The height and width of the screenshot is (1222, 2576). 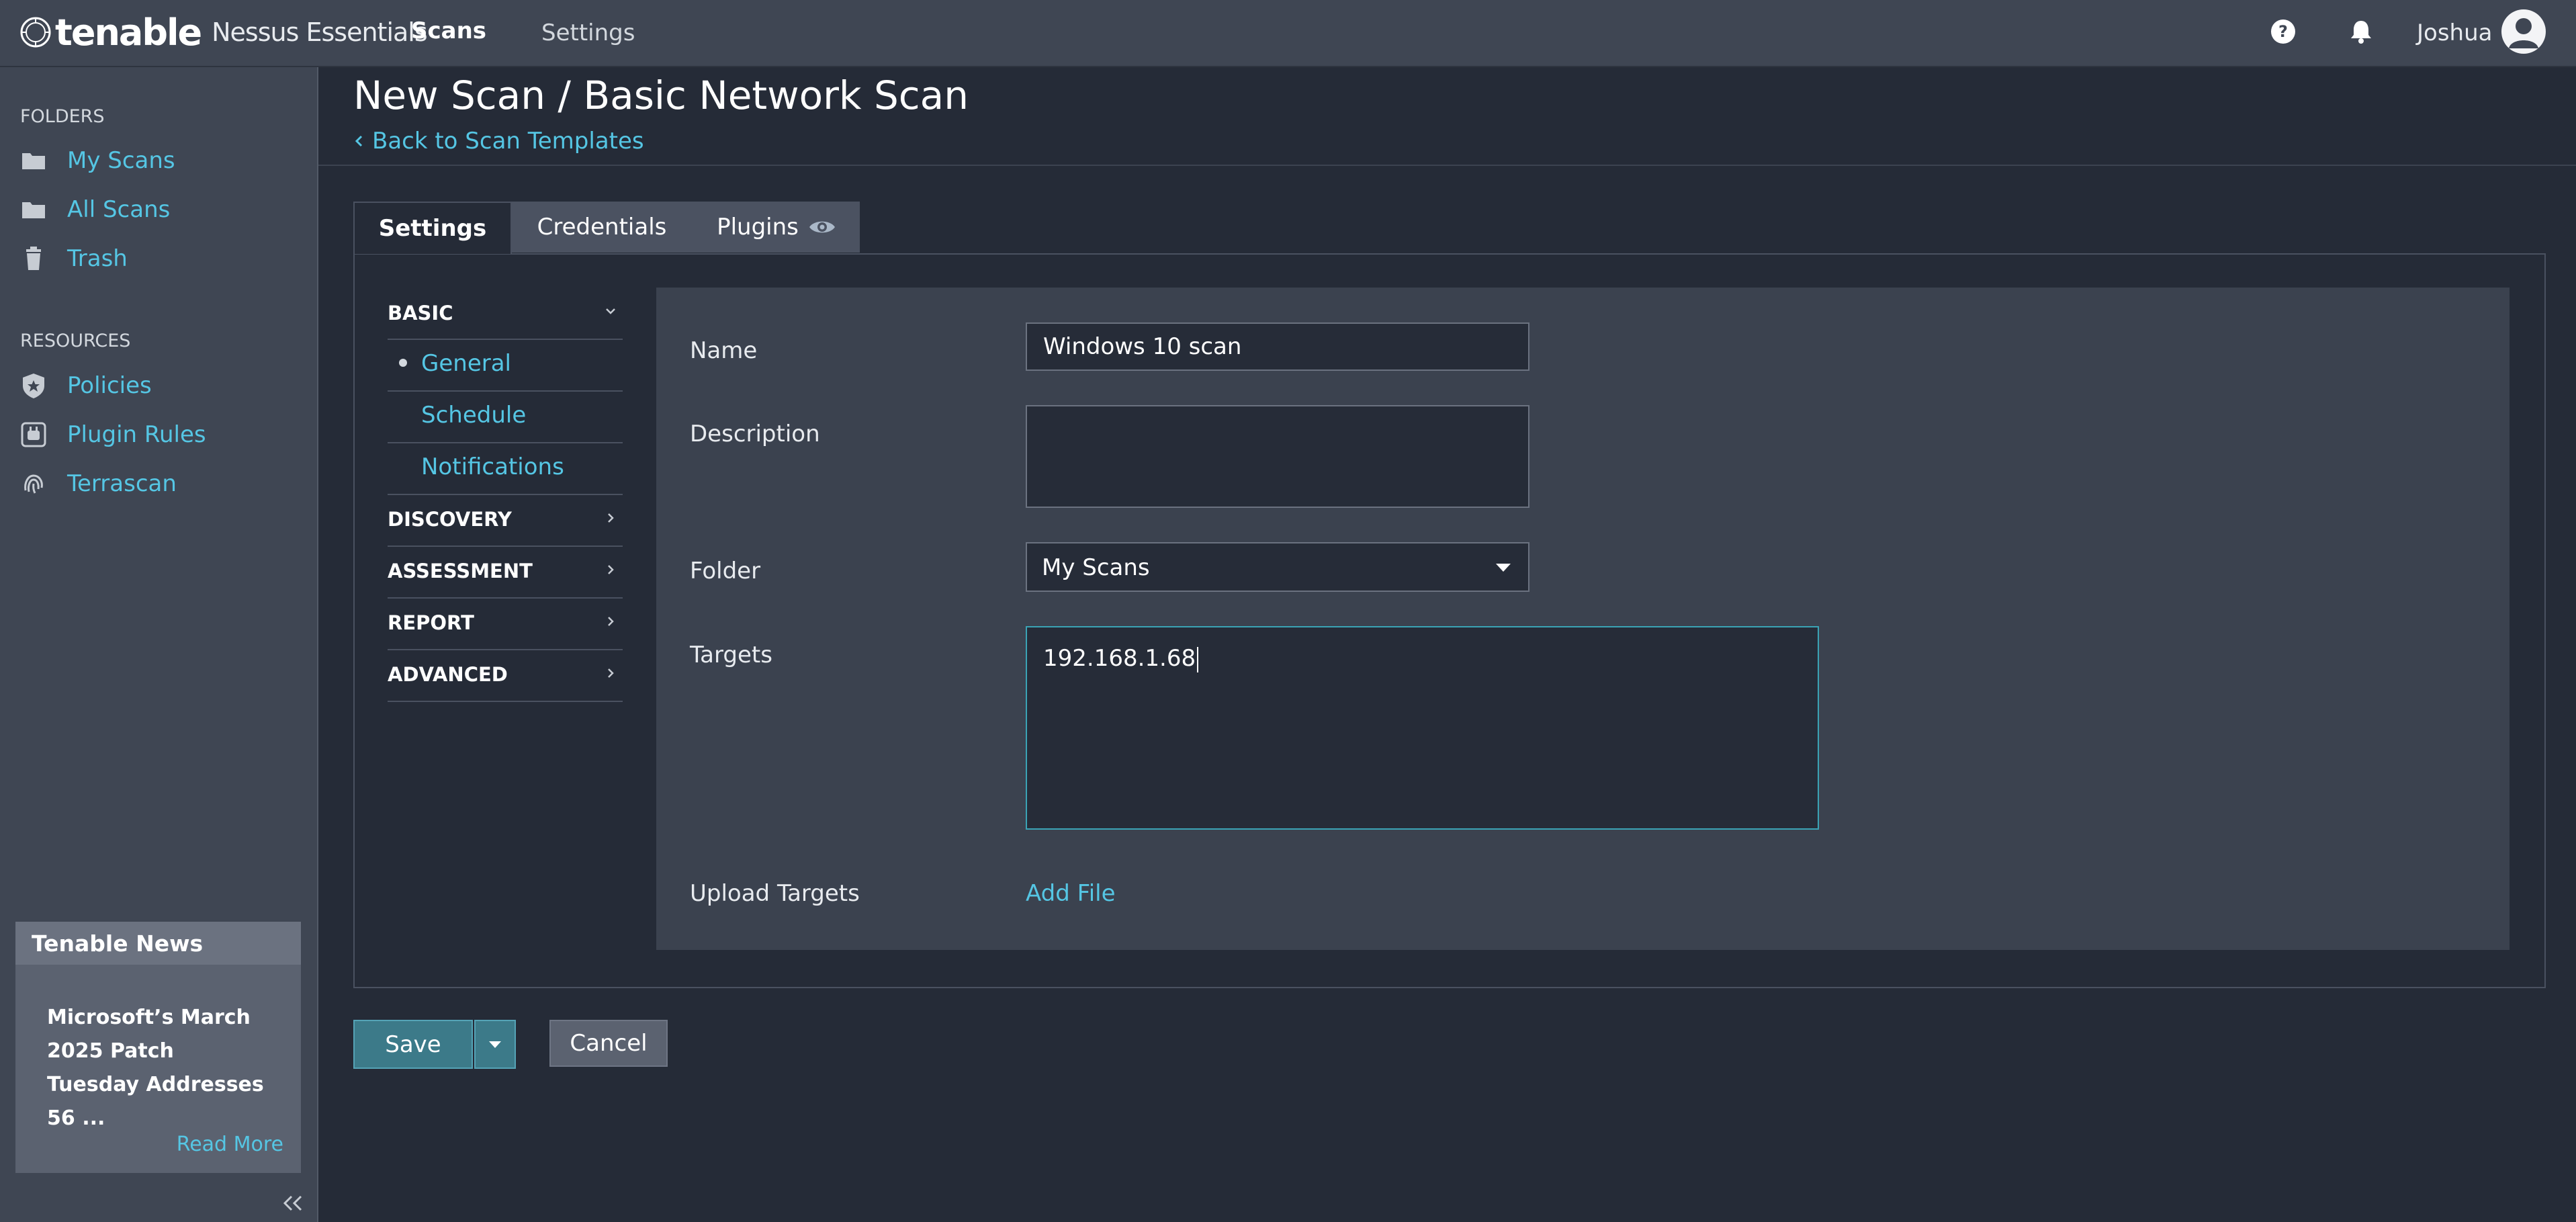 What do you see at coordinates (136, 434) in the screenshot?
I see `sidebar-item-label: Plugin Rules` at bounding box center [136, 434].